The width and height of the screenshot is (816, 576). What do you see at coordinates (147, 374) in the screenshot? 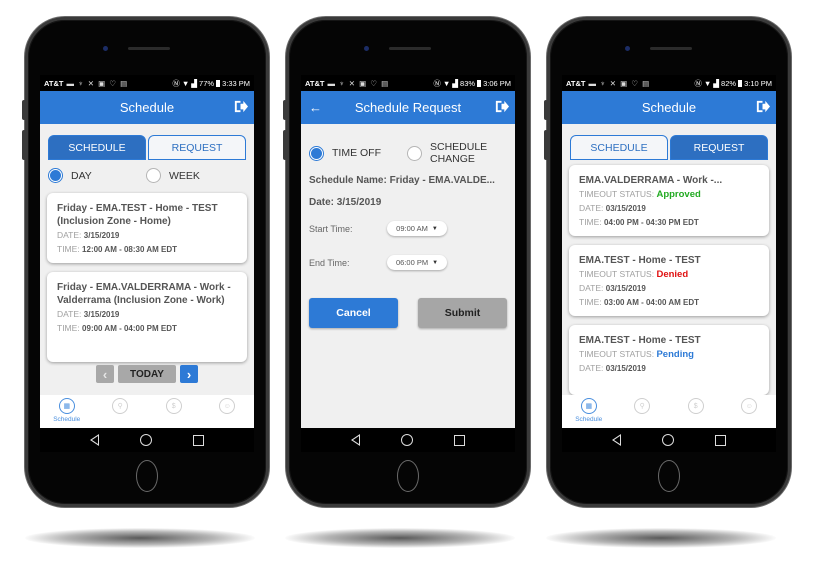
I see `today-button: TODAY` at bounding box center [147, 374].